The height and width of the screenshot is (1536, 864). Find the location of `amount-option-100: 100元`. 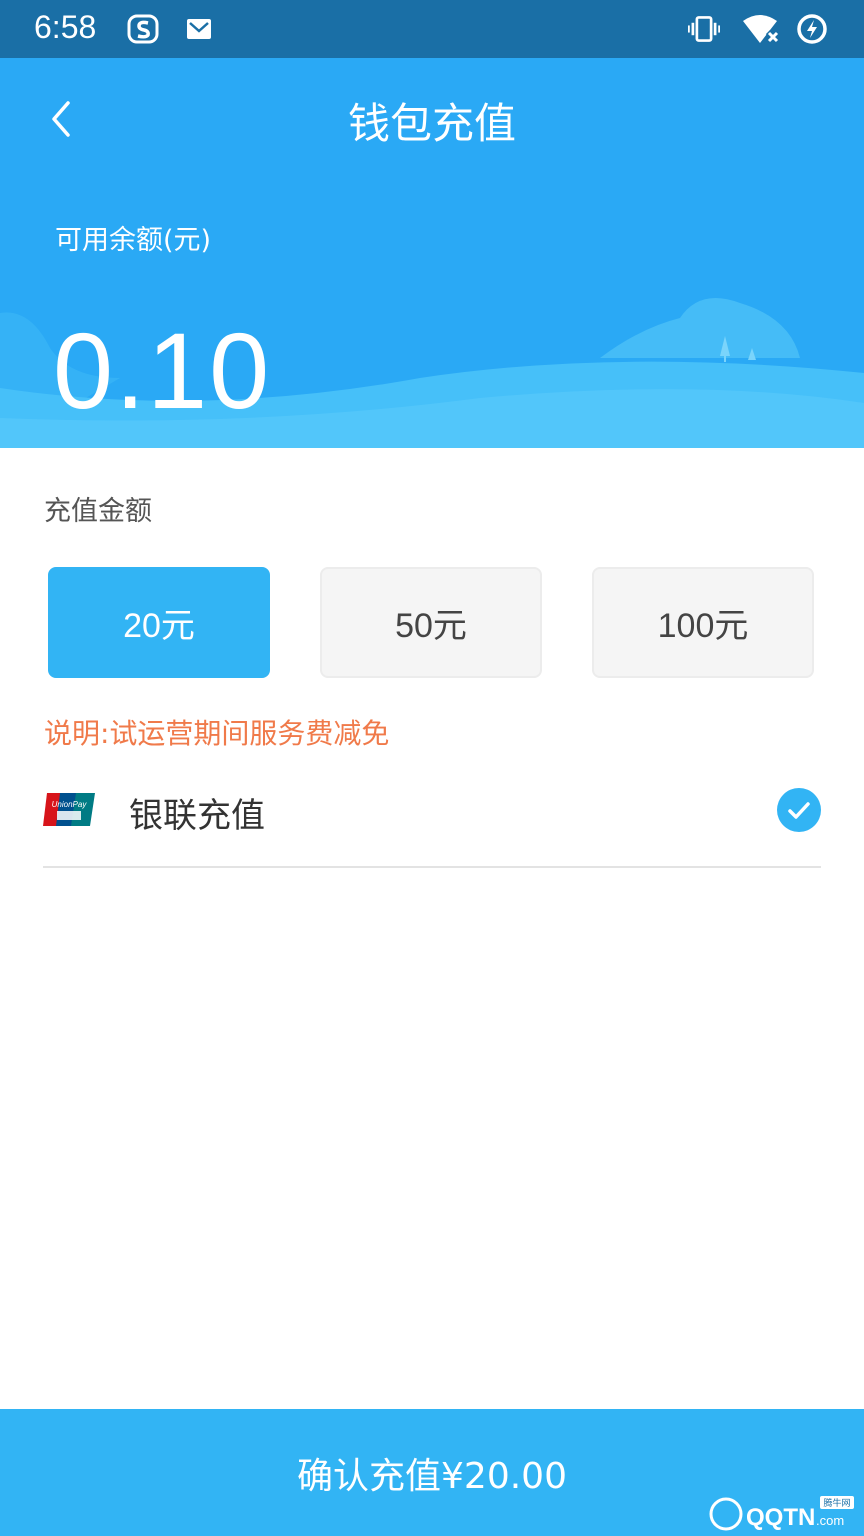

amount-option-100: 100元 is located at coordinates (703, 622).